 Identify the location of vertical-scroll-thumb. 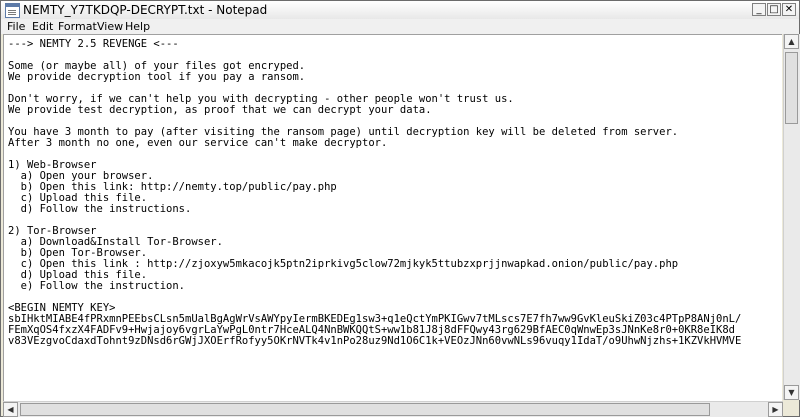
(791, 88).